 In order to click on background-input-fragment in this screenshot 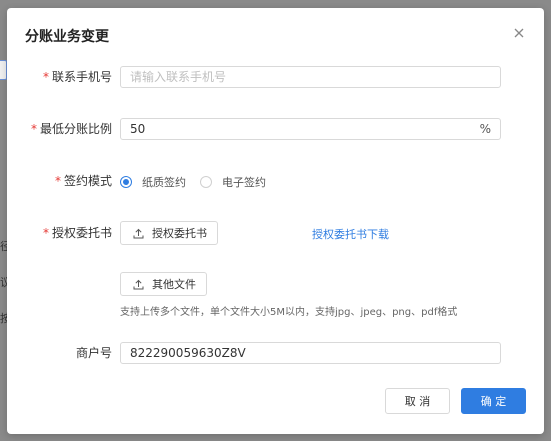, I will do `click(3, 70)`.